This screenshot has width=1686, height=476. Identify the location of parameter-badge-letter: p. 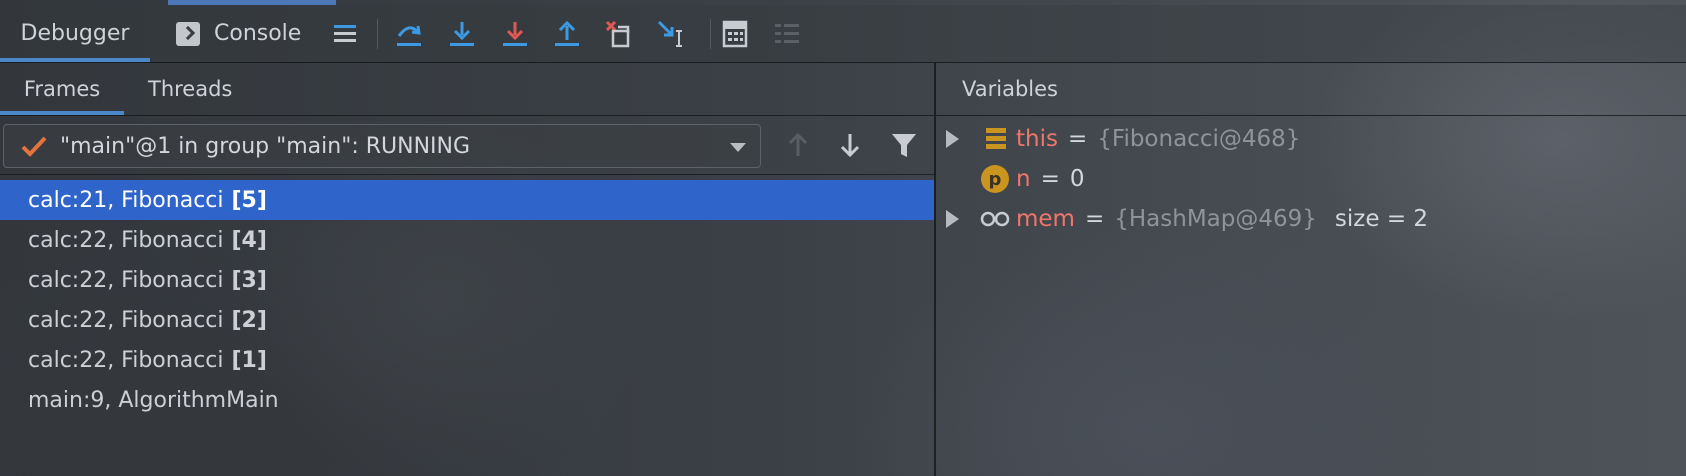
(995, 179).